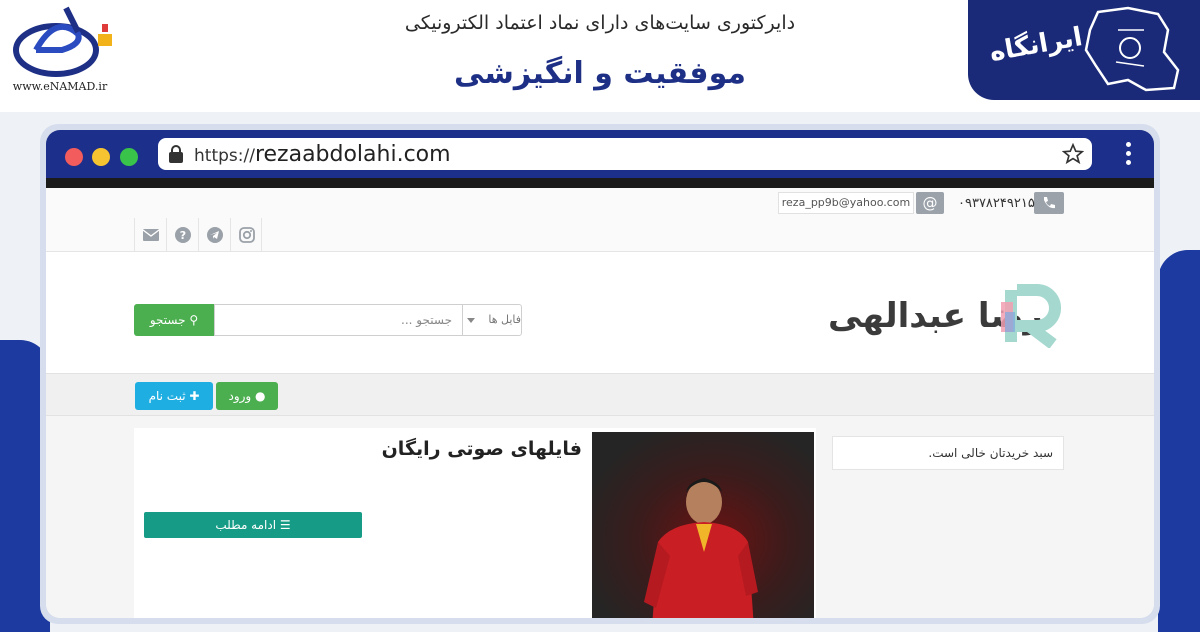 The image size is (1200, 632). Describe the element at coordinates (600, 183) in the screenshot. I see `site-top-bar` at that location.